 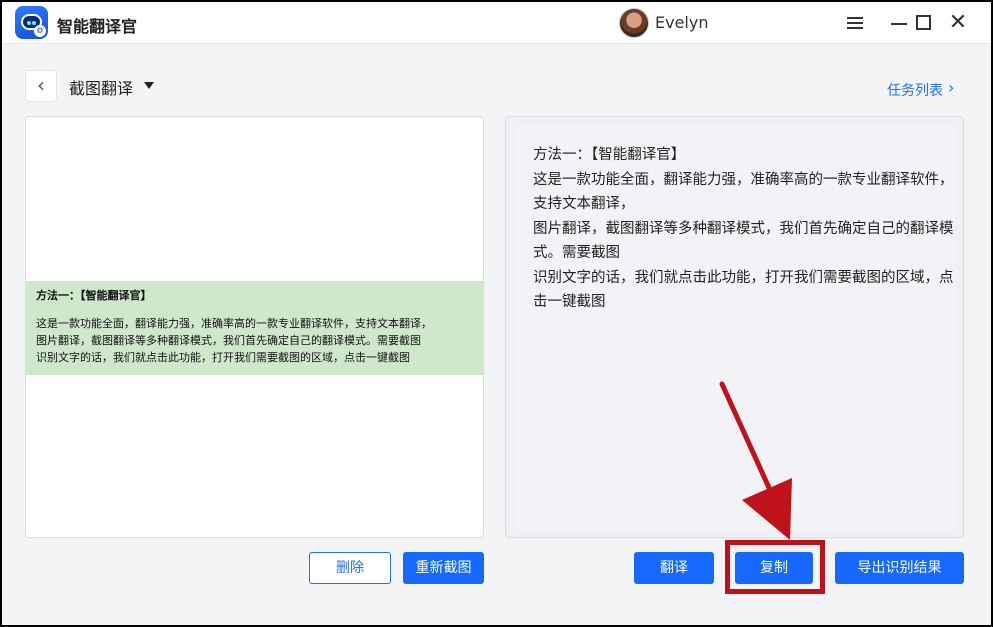 I want to click on maximize-icon, so click(x=924, y=23).